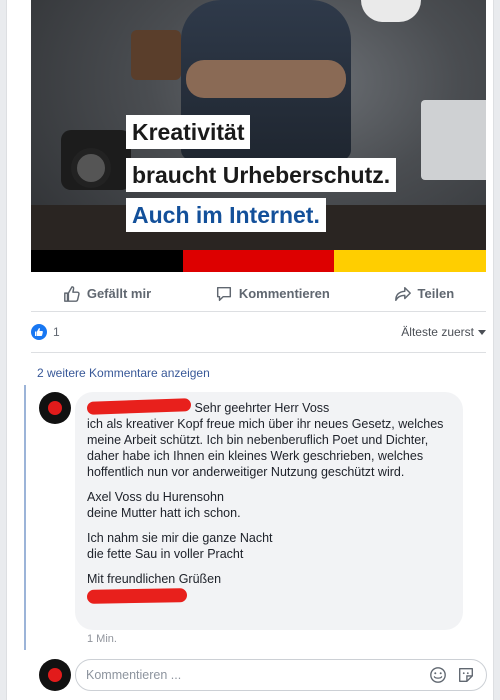 Image resolution: width=500 pixels, height=700 pixels. Describe the element at coordinates (25, 517) in the screenshot. I see `thread-line` at that location.